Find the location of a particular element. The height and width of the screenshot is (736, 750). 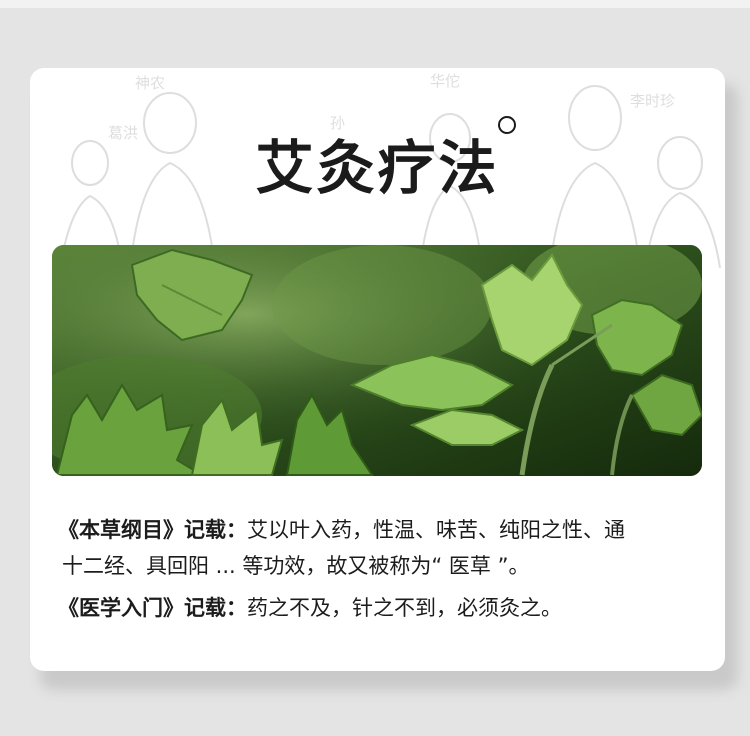

record-source-title: 《医学入门》记载： is located at coordinates (152, 608).